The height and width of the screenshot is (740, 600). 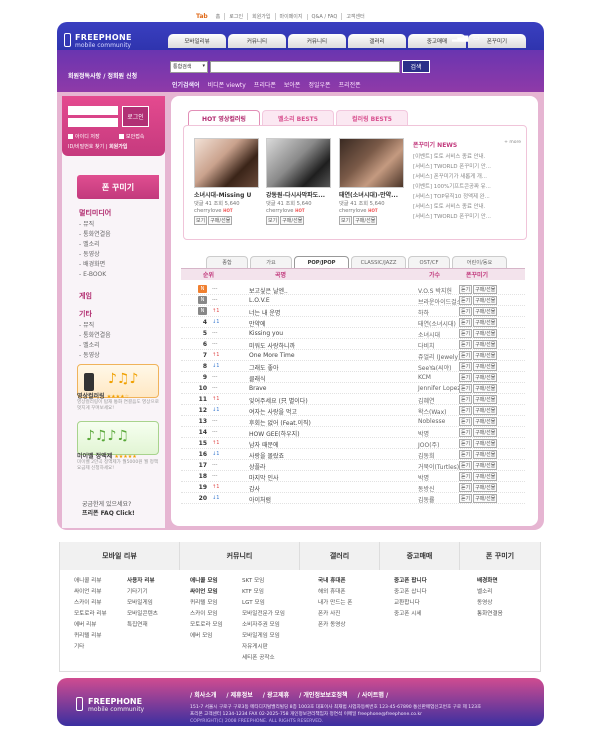 I want to click on util-service-link: 고객센터, so click(x=354, y=16).